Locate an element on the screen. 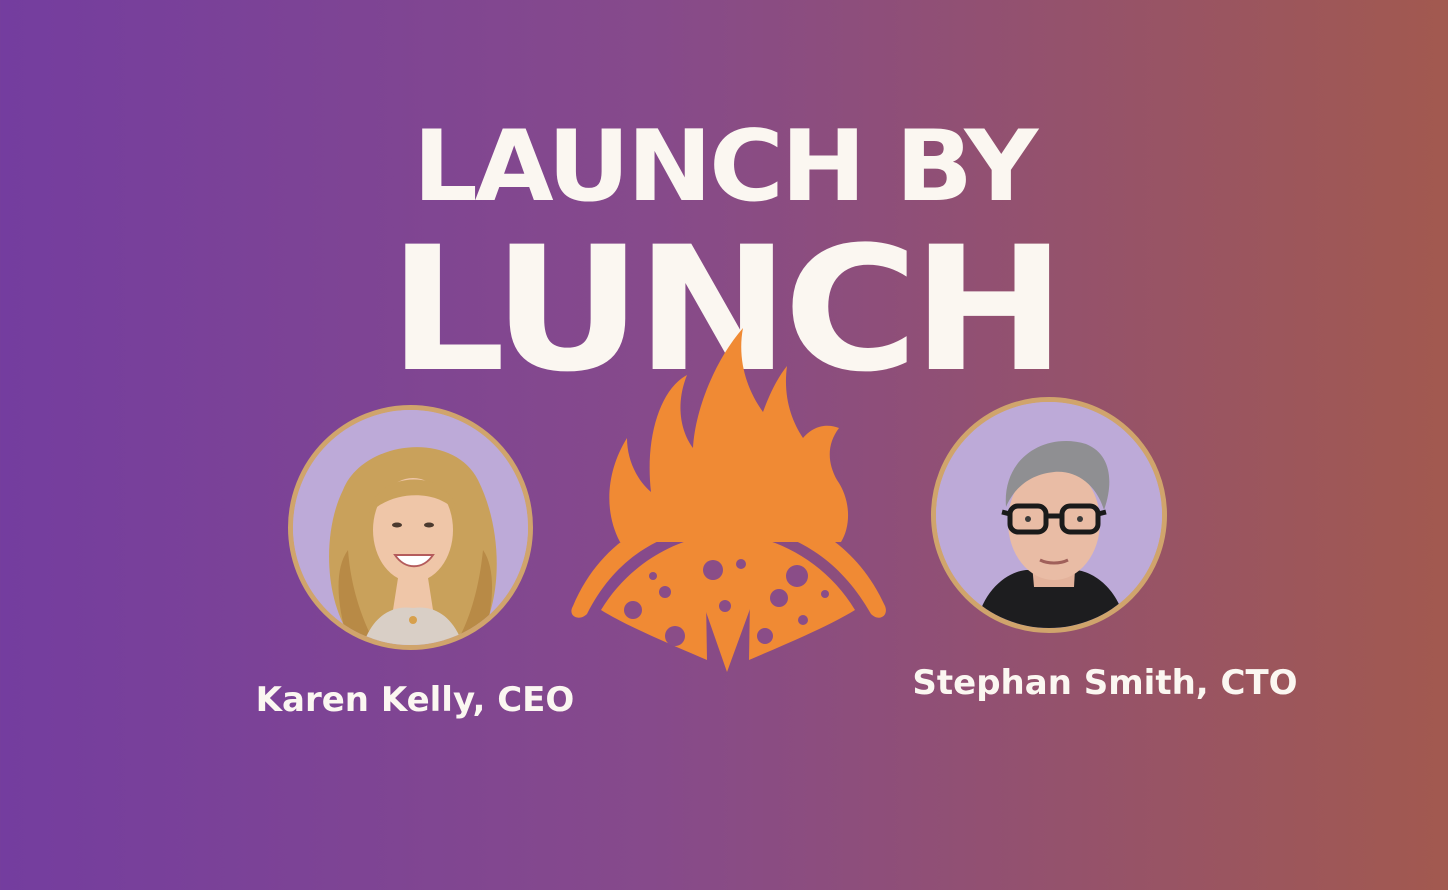 The width and height of the screenshot is (1448, 890). speaker-name-stephan: Stephan Smith, CTO is located at coordinates (1105, 683).